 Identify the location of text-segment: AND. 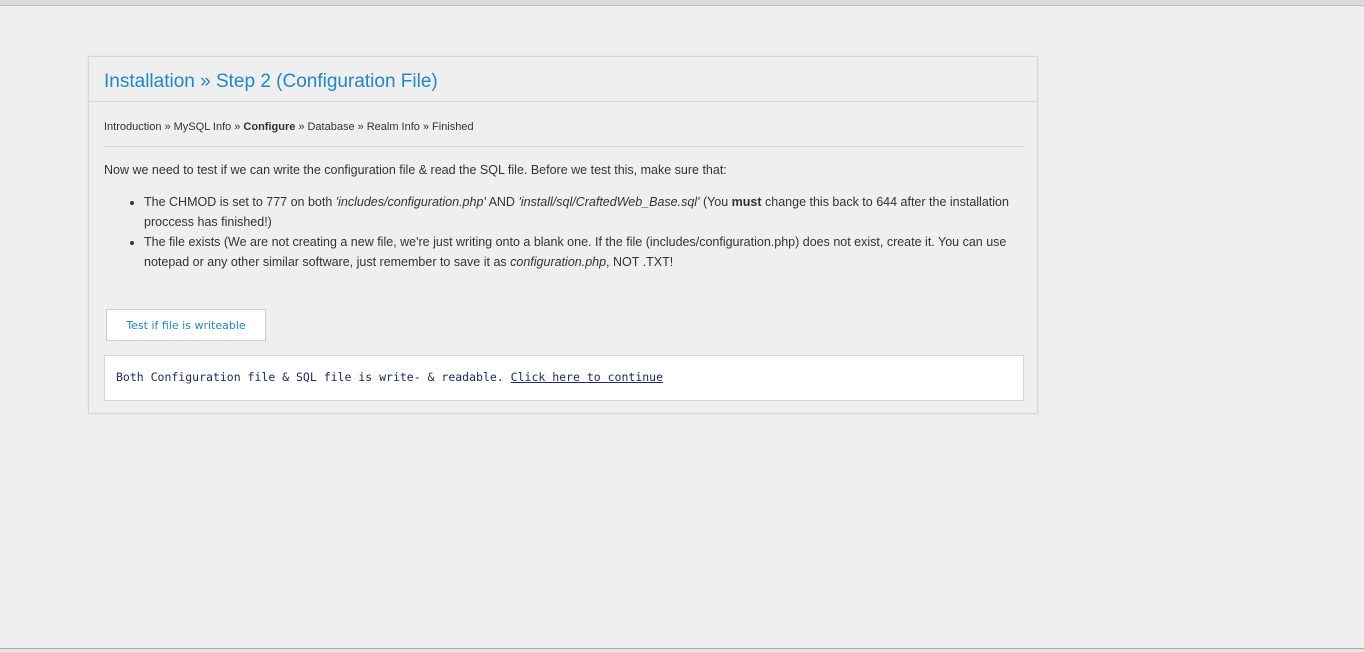
(502, 202).